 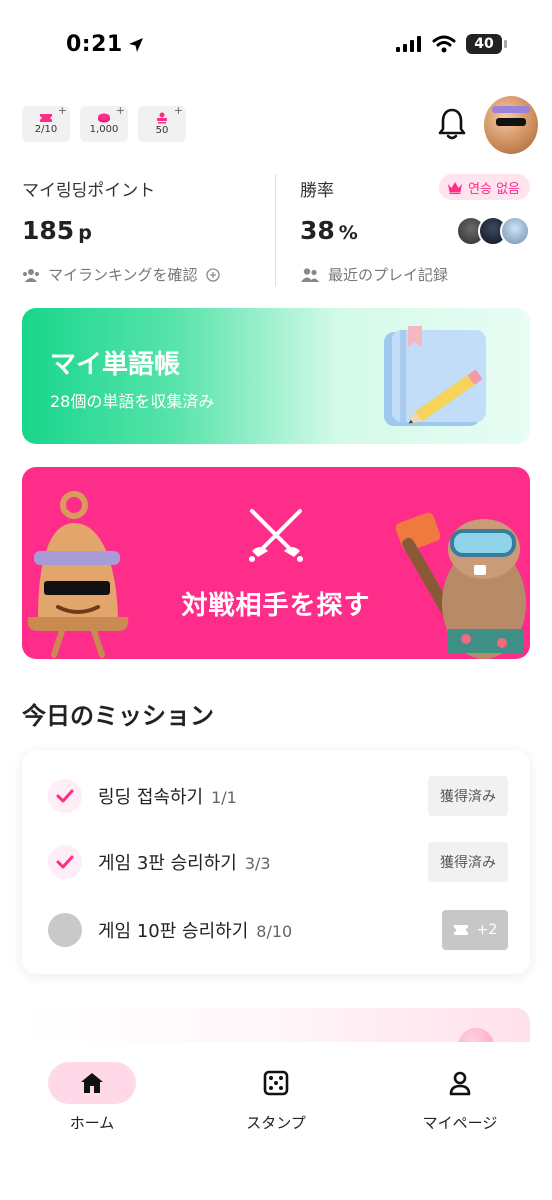 I want to click on coin-count: 1,000, so click(x=104, y=129).